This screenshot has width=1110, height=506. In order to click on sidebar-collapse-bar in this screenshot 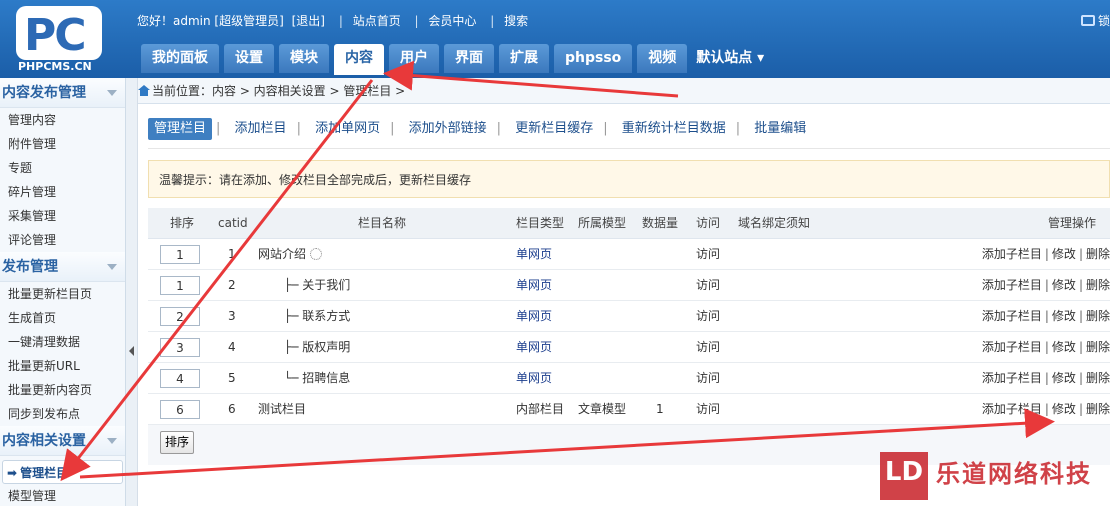, I will do `click(132, 292)`.